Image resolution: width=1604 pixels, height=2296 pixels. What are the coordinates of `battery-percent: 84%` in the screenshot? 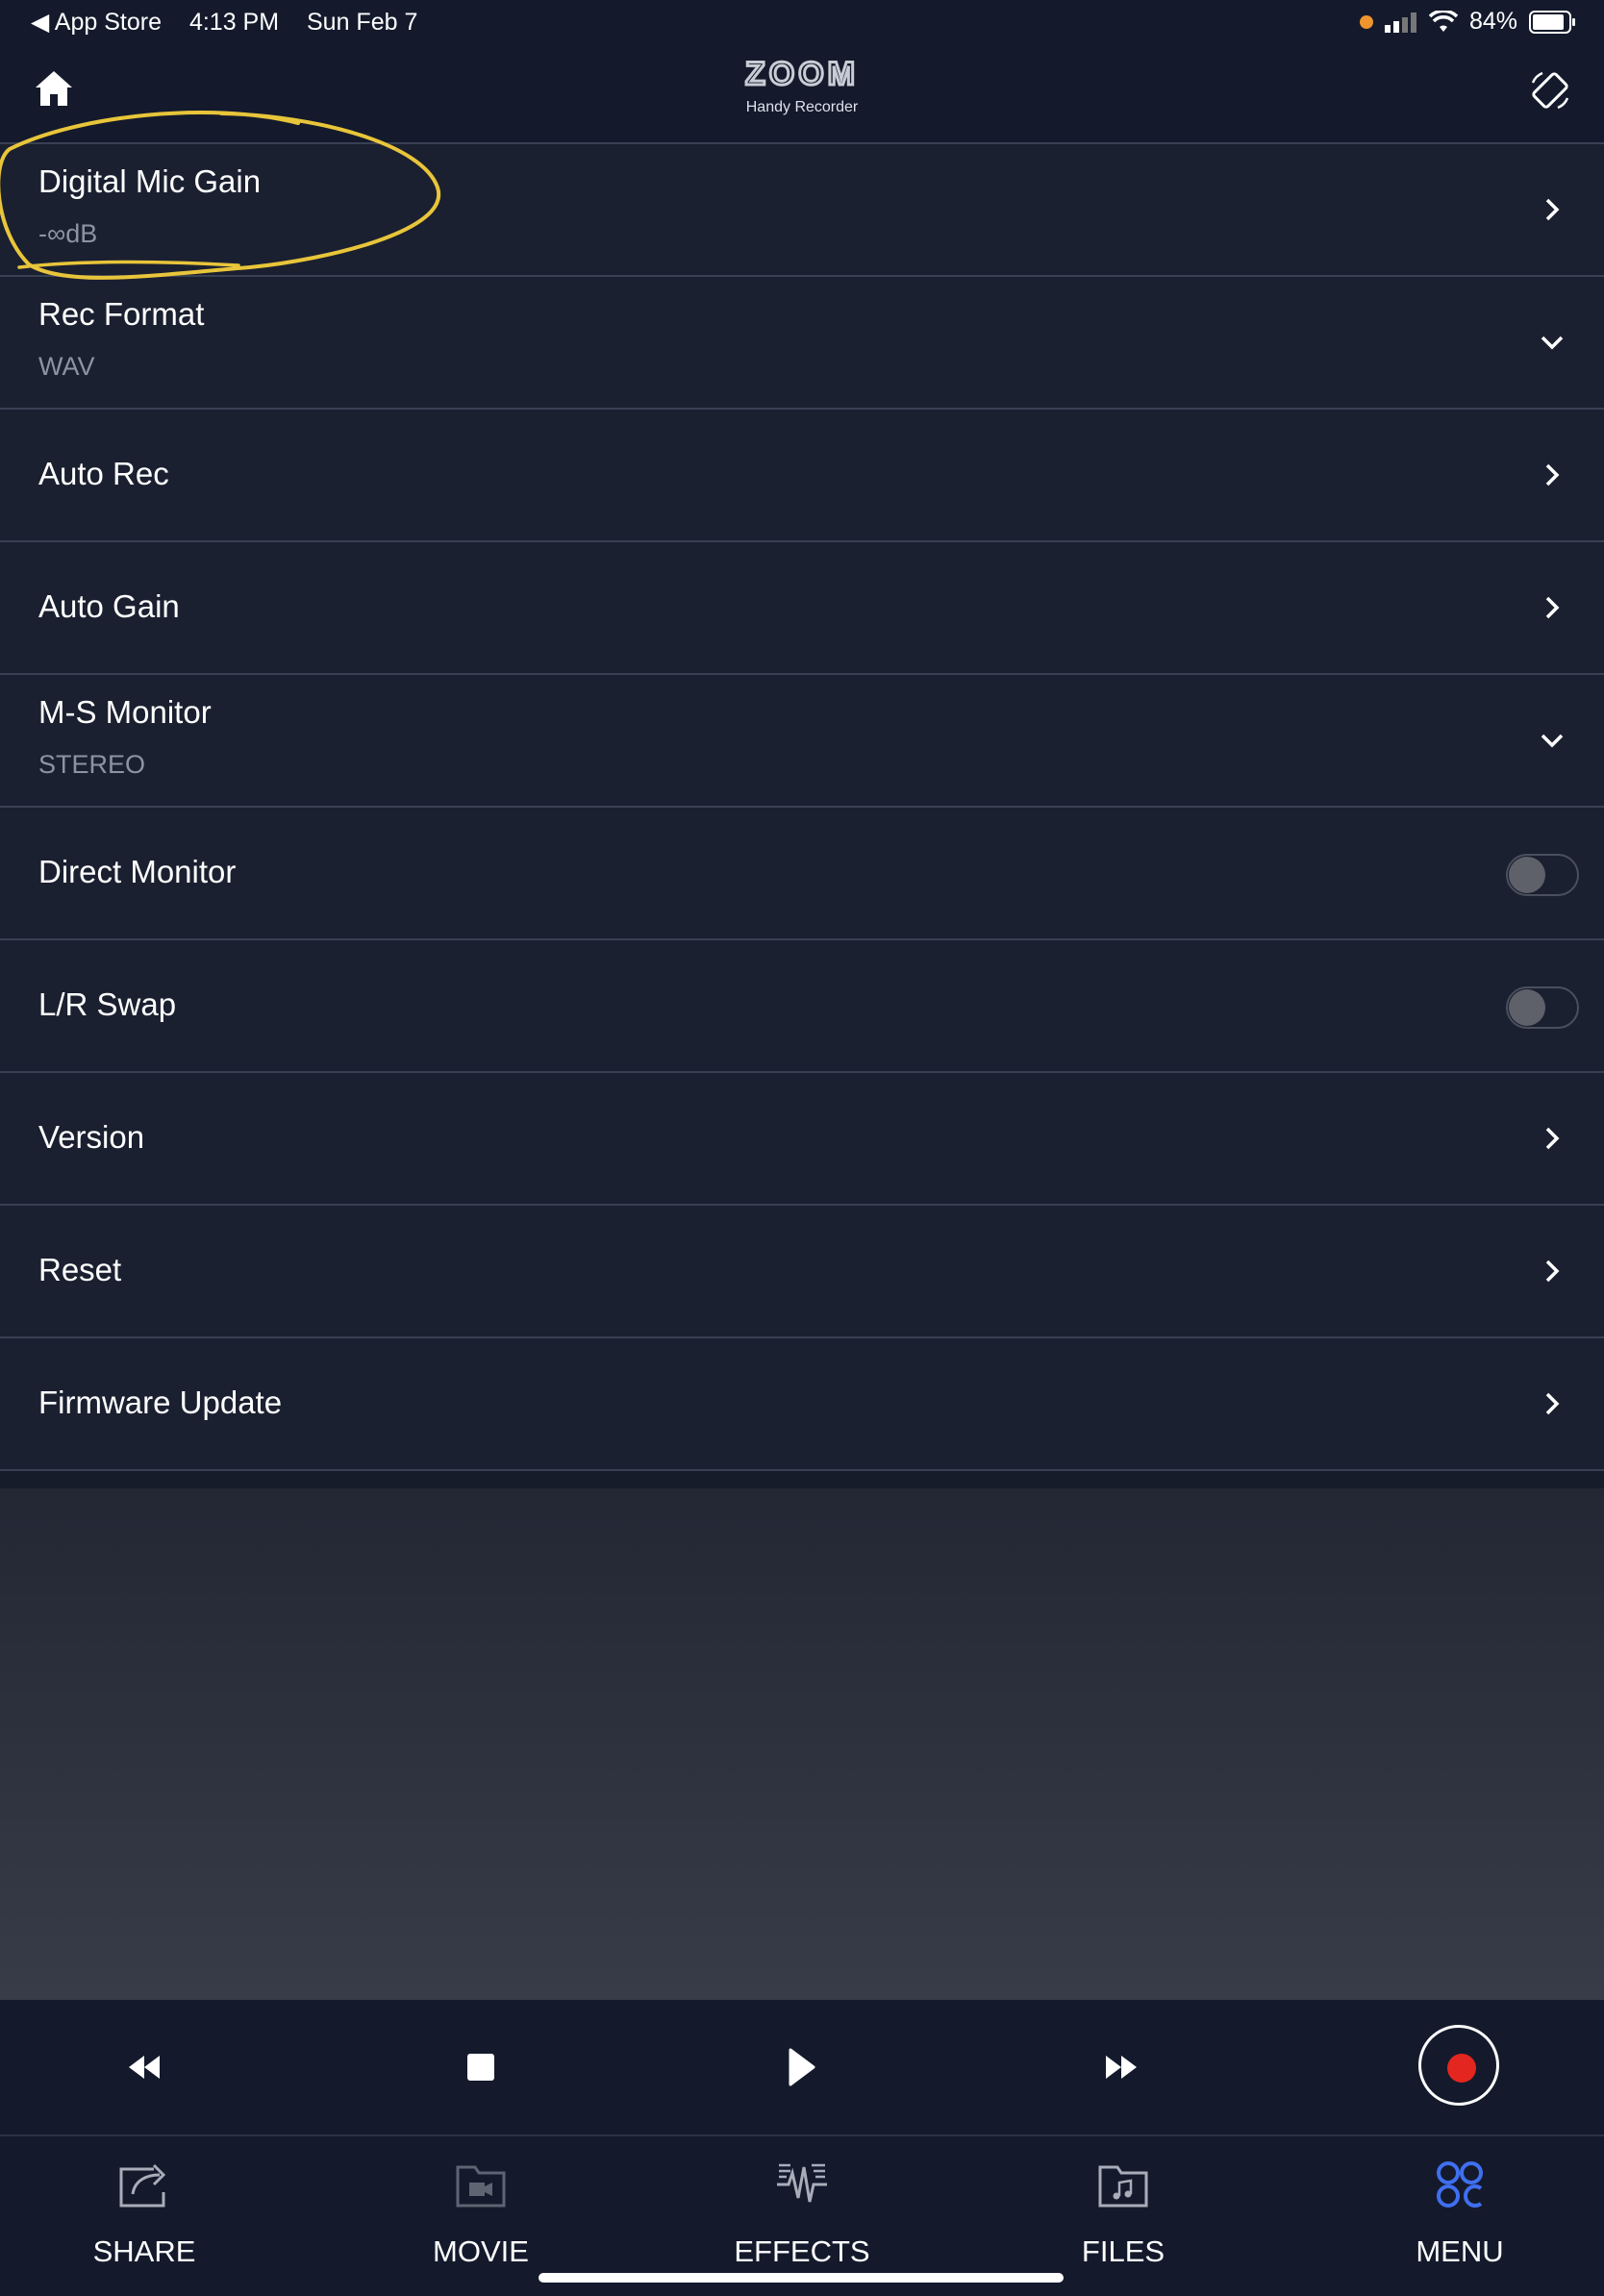 It's located at (1492, 21).